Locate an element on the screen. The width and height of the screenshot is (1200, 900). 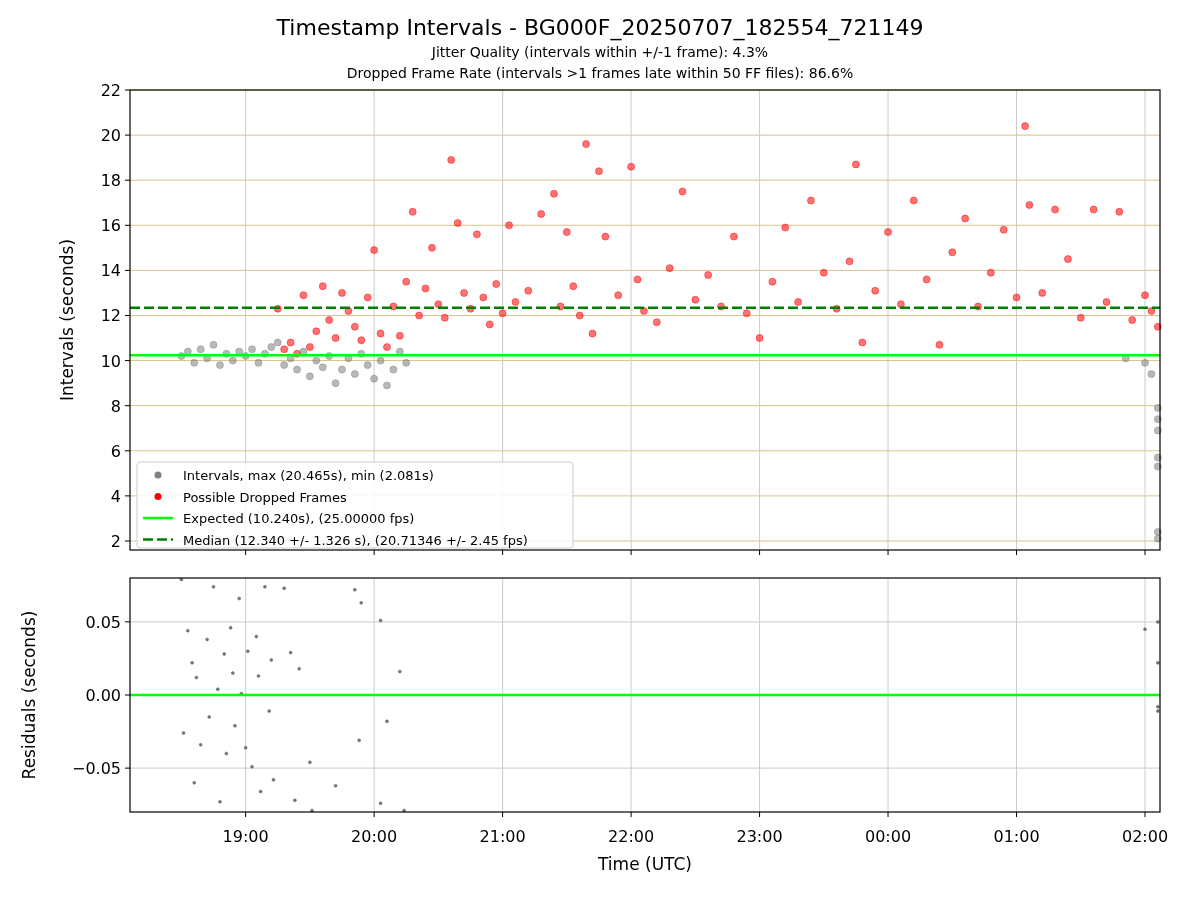
chart-subtitle: Jitter Quality (intervals within +/-1 frame): 4.3% is located at coordinates (600, 52).